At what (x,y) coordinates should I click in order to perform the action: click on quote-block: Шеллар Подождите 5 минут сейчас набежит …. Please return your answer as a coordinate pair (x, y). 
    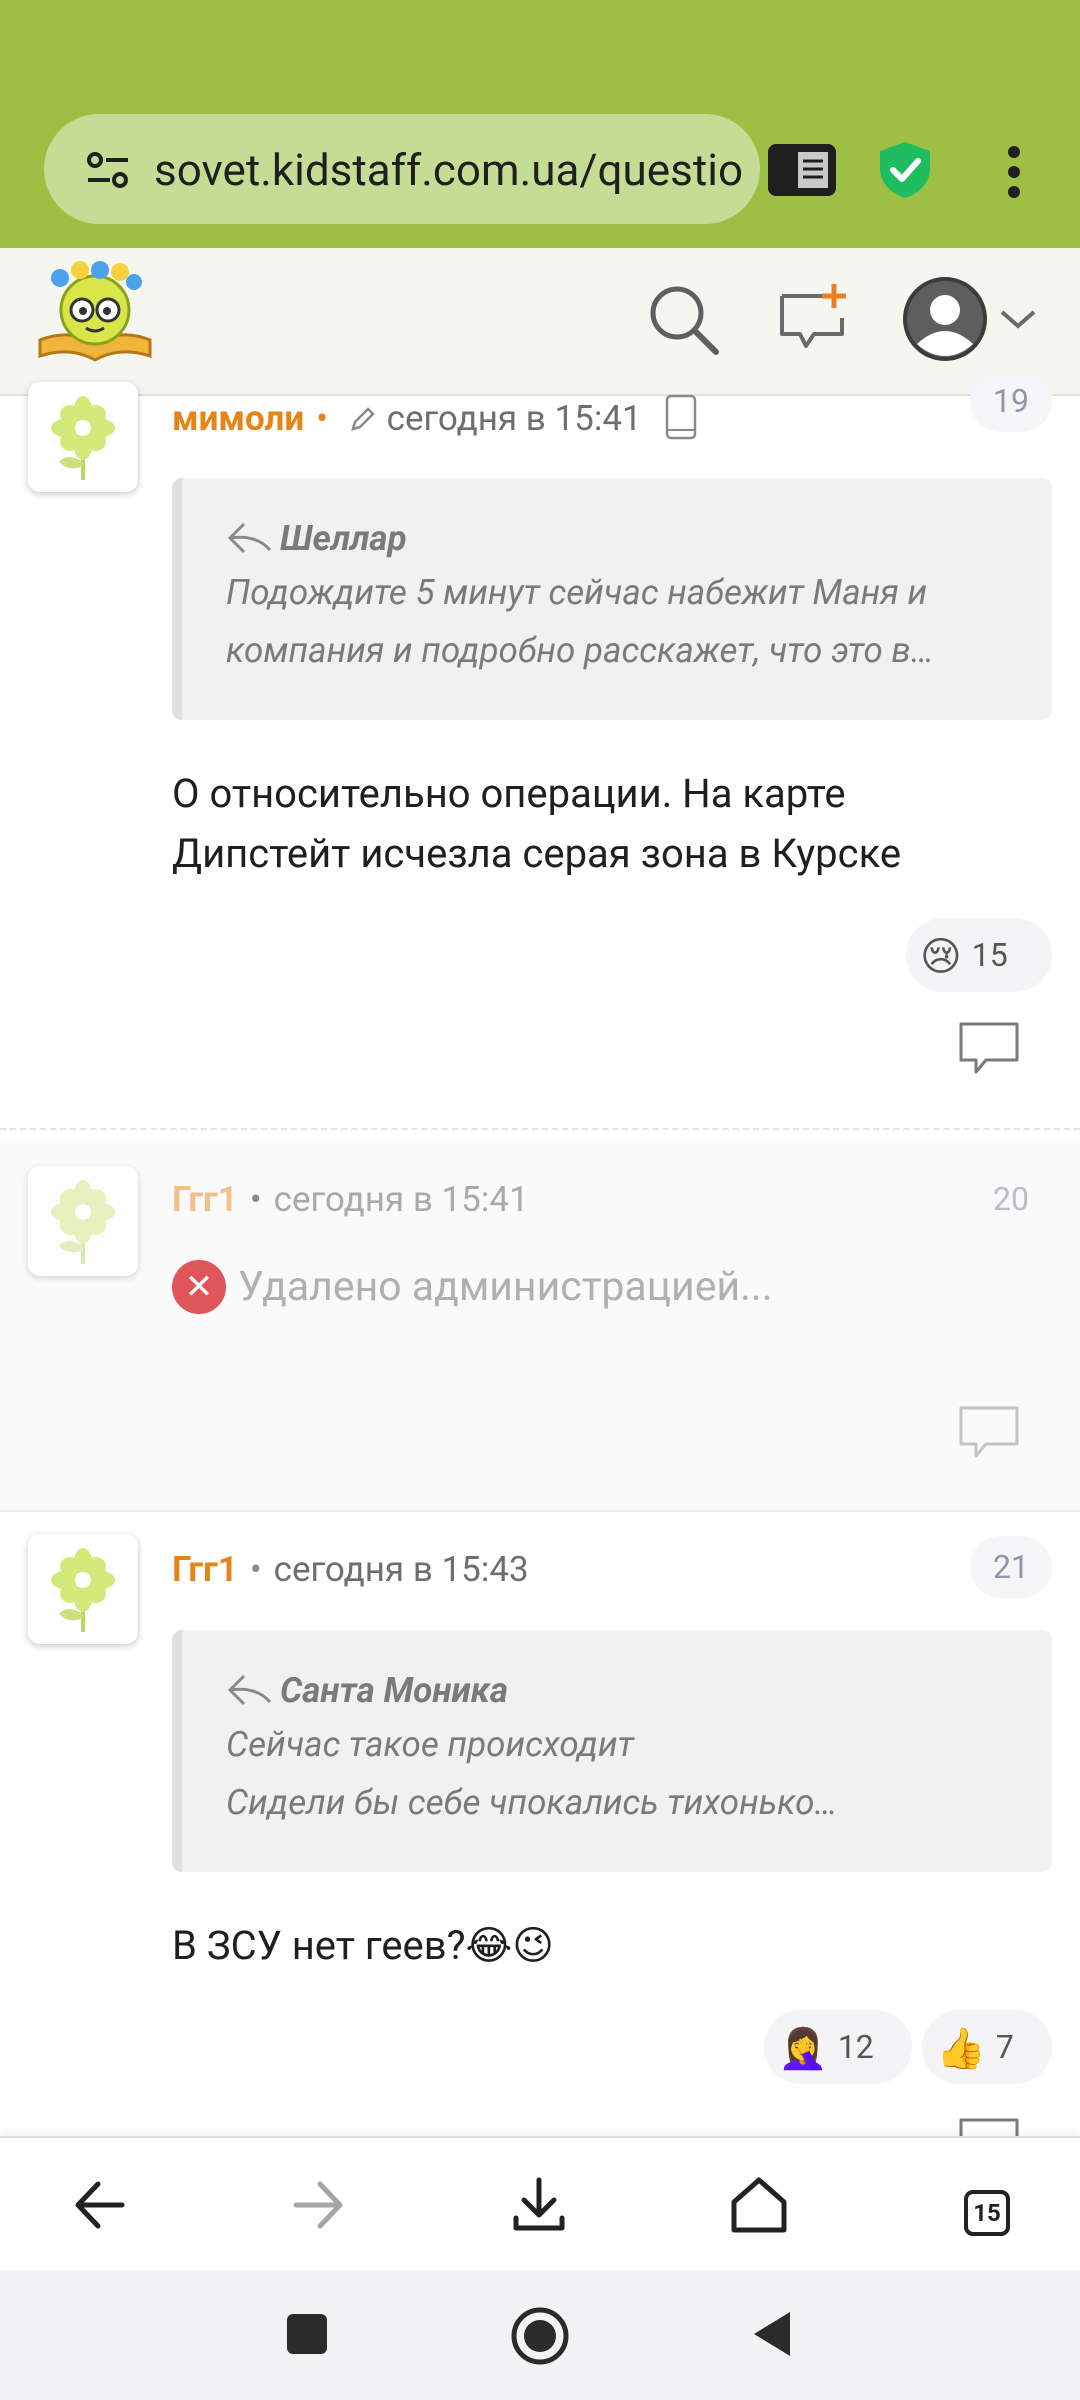
    Looking at the image, I should click on (612, 599).